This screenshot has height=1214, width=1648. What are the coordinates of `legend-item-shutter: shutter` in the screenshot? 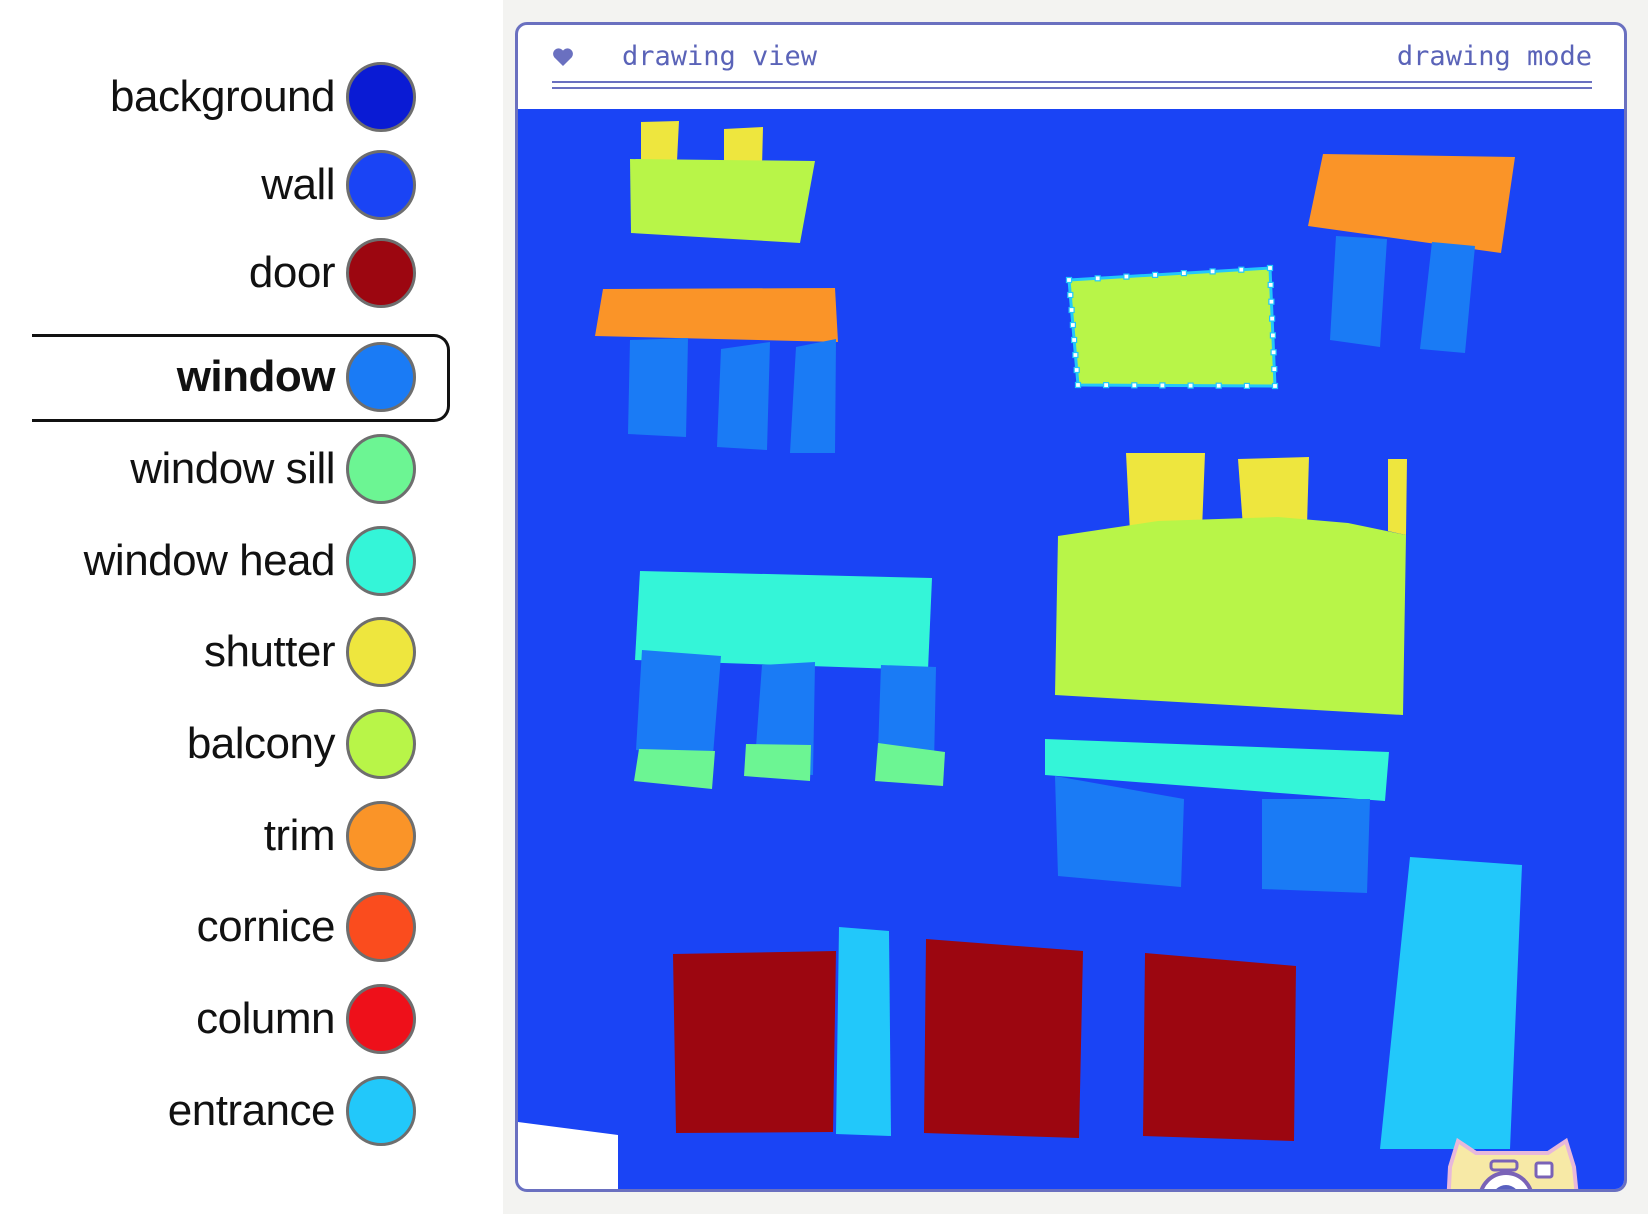 It's located at (251, 652).